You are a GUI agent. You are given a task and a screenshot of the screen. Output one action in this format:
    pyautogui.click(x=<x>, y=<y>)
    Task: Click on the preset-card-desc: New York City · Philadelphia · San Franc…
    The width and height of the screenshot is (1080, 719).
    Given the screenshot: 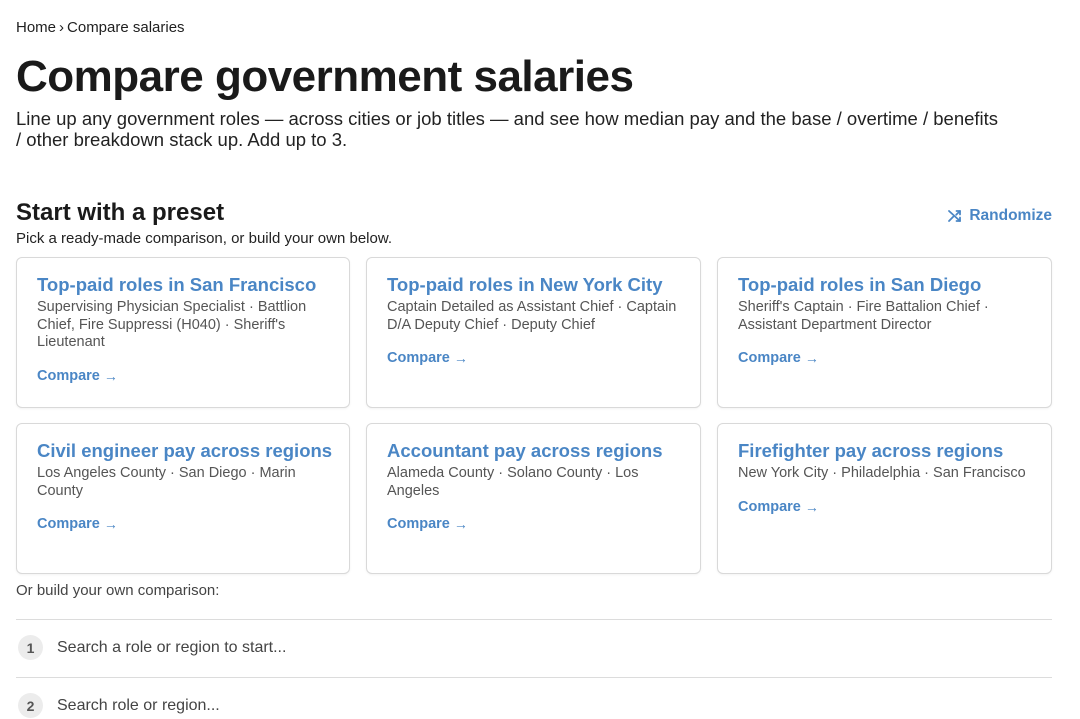 What is the action you would take?
    pyautogui.click(x=882, y=473)
    